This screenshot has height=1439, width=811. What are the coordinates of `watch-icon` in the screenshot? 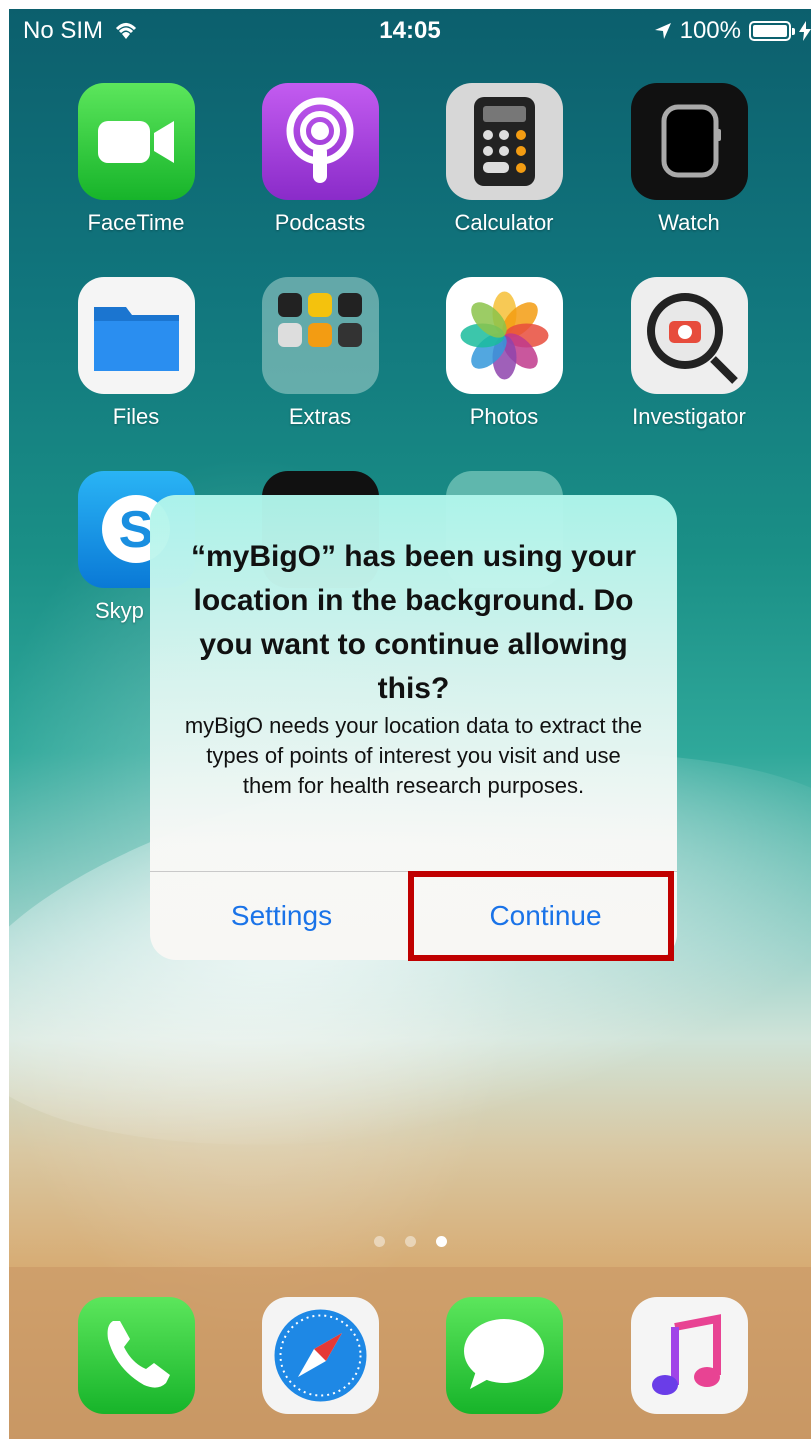 It's located at (689, 141).